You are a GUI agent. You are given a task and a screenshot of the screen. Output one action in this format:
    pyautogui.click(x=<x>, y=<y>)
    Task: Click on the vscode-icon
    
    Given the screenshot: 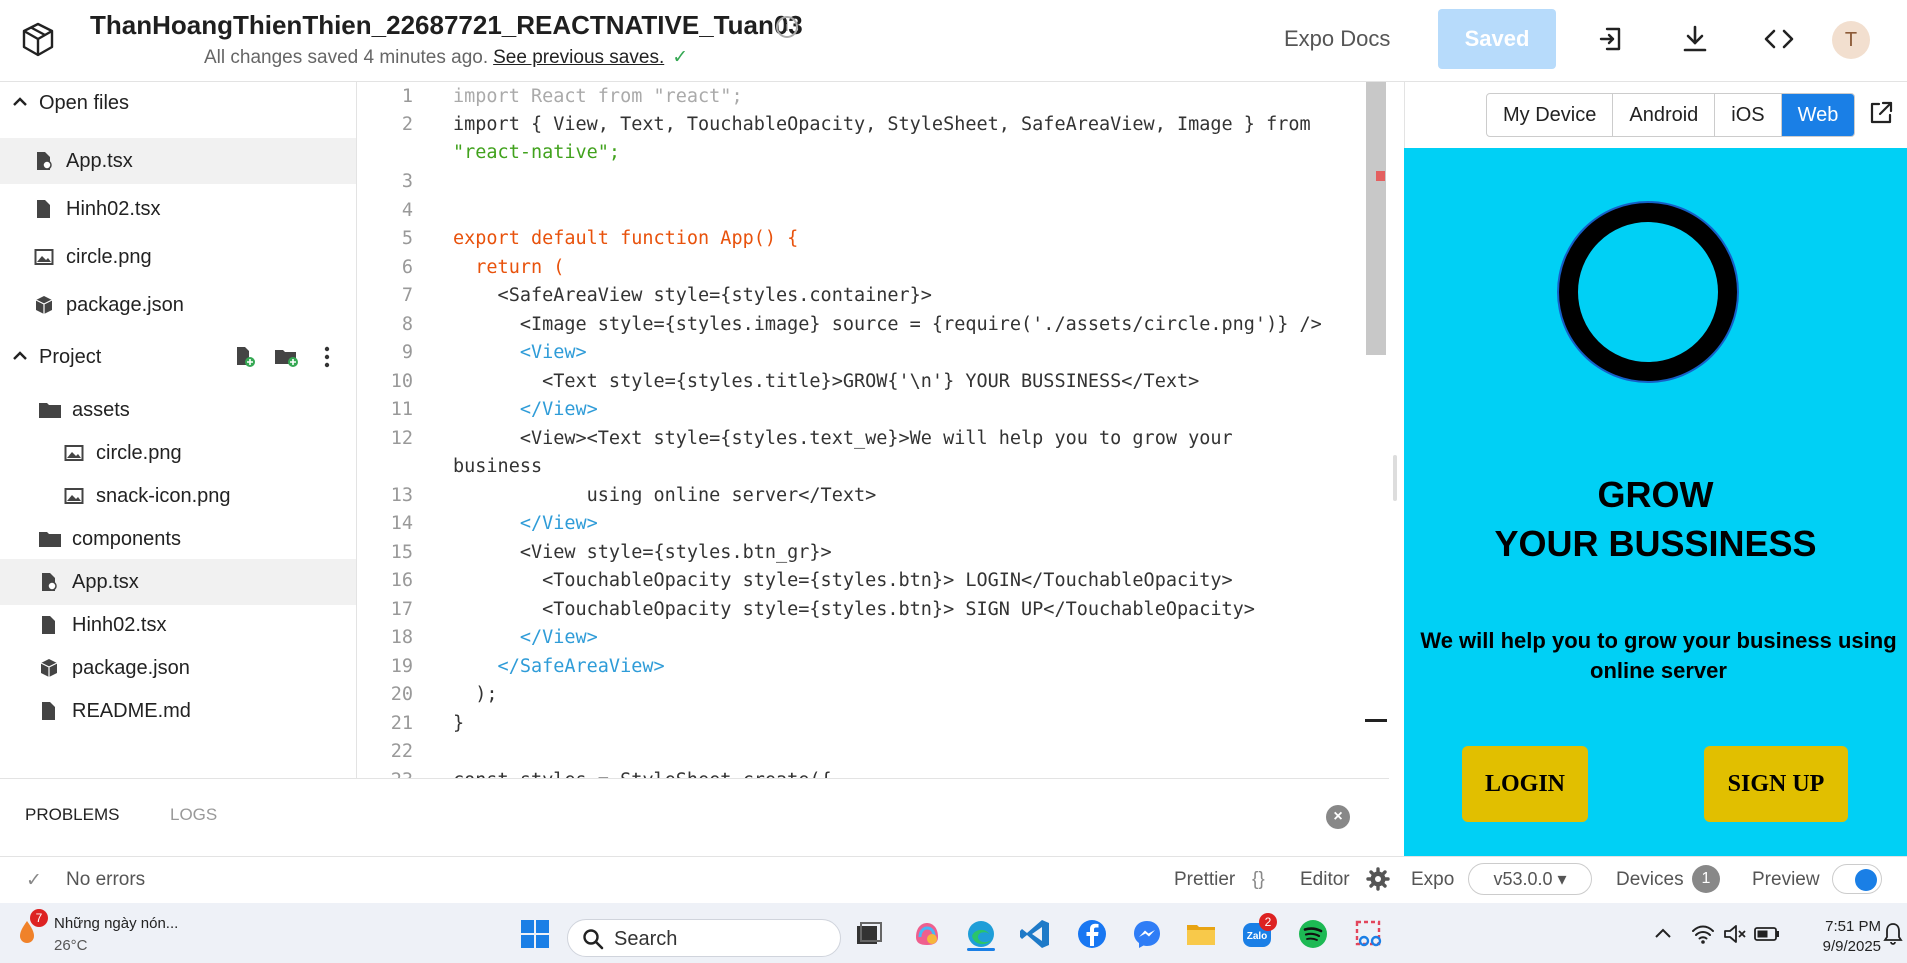 What is the action you would take?
    pyautogui.click(x=1035, y=934)
    